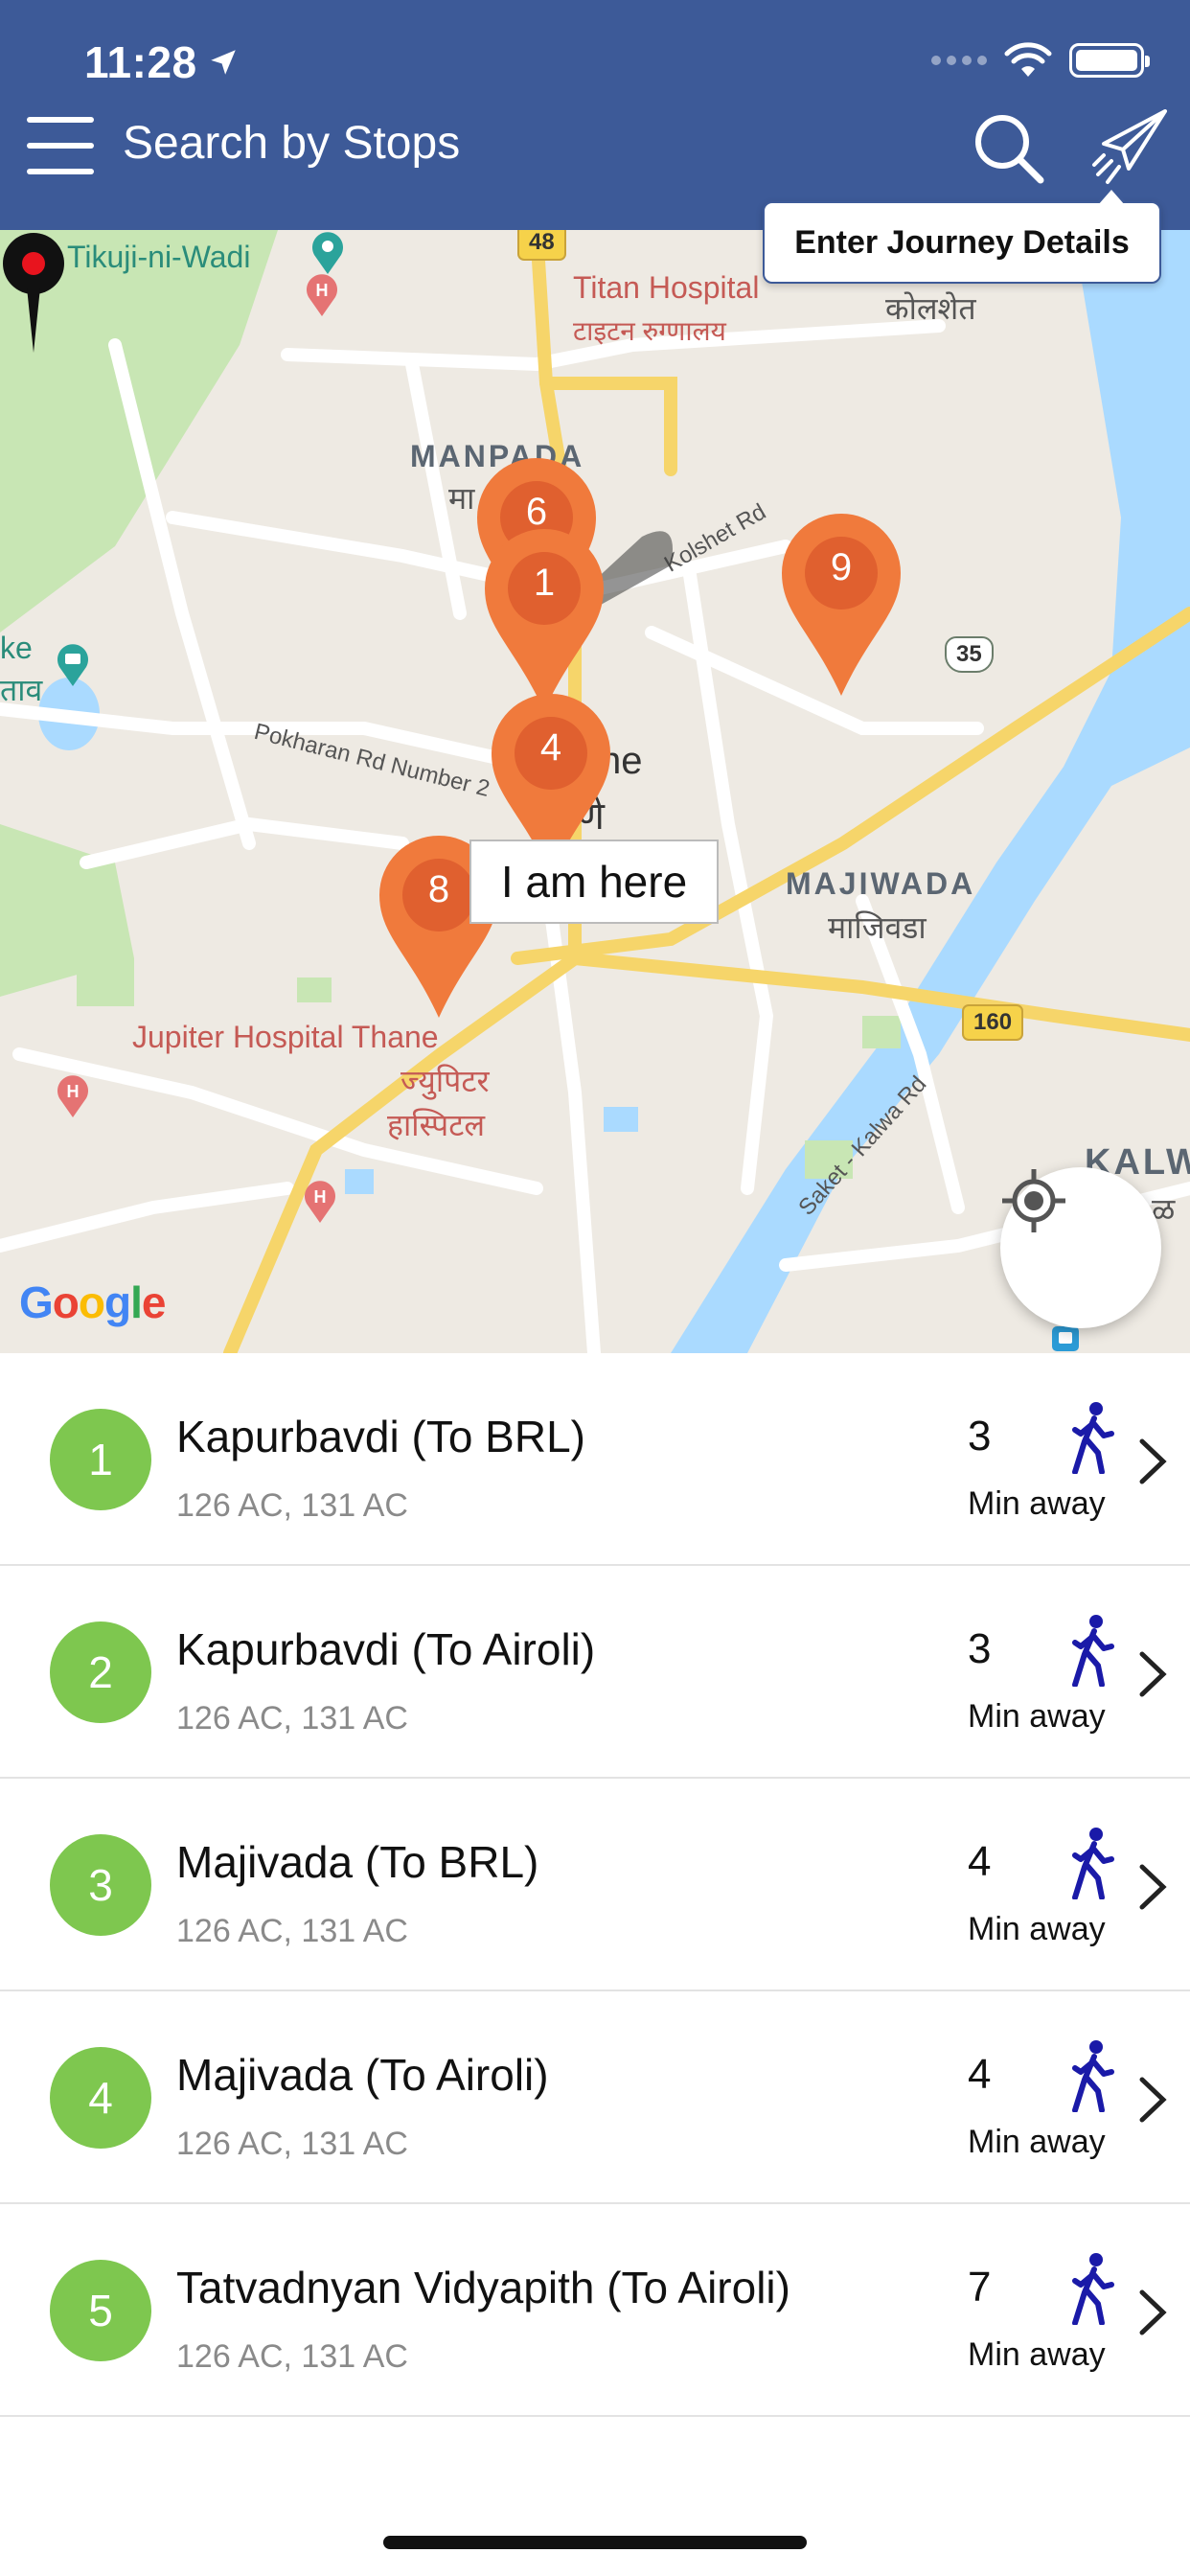 This screenshot has width=1190, height=2576. What do you see at coordinates (445, 1081) in the screenshot?
I see `map-label-jupiter-mr1: ज्युपिटर` at bounding box center [445, 1081].